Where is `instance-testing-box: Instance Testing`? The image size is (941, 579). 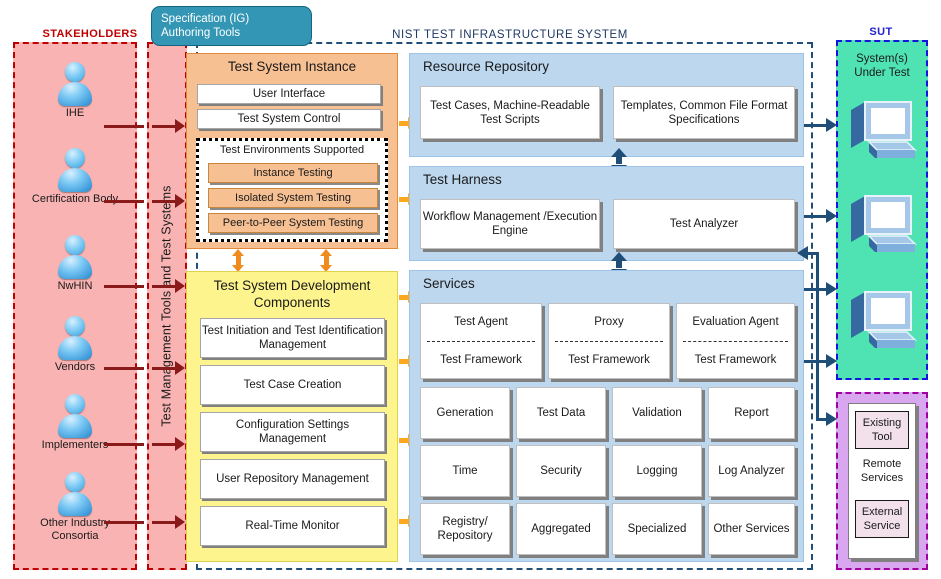 instance-testing-box: Instance Testing is located at coordinates (293, 173).